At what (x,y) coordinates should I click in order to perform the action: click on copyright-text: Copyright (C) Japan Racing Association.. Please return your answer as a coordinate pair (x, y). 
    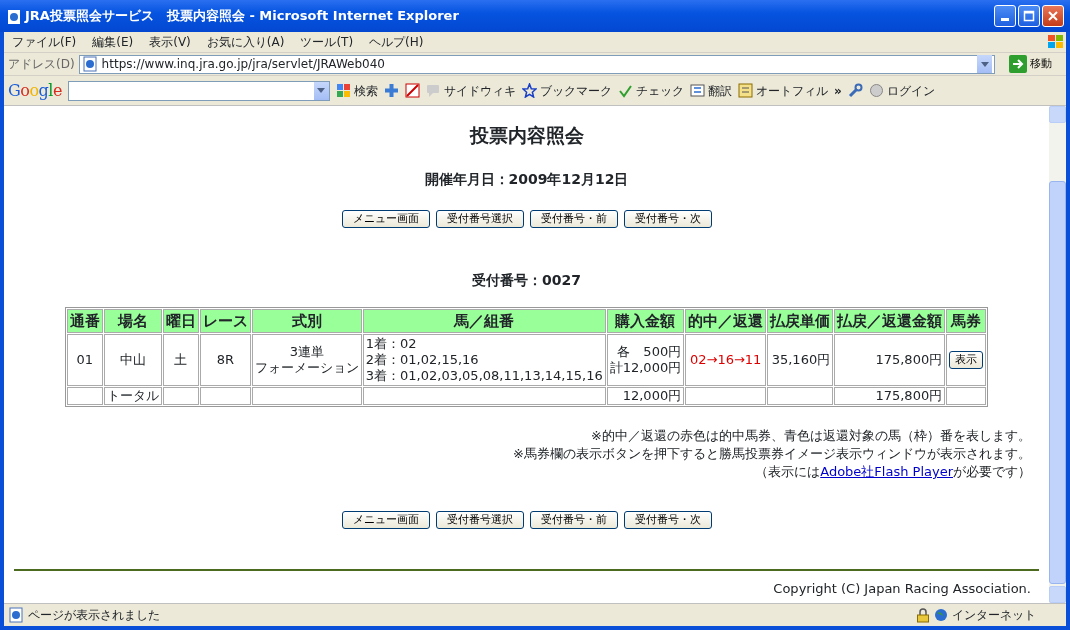
    Looking at the image, I should click on (902, 589).